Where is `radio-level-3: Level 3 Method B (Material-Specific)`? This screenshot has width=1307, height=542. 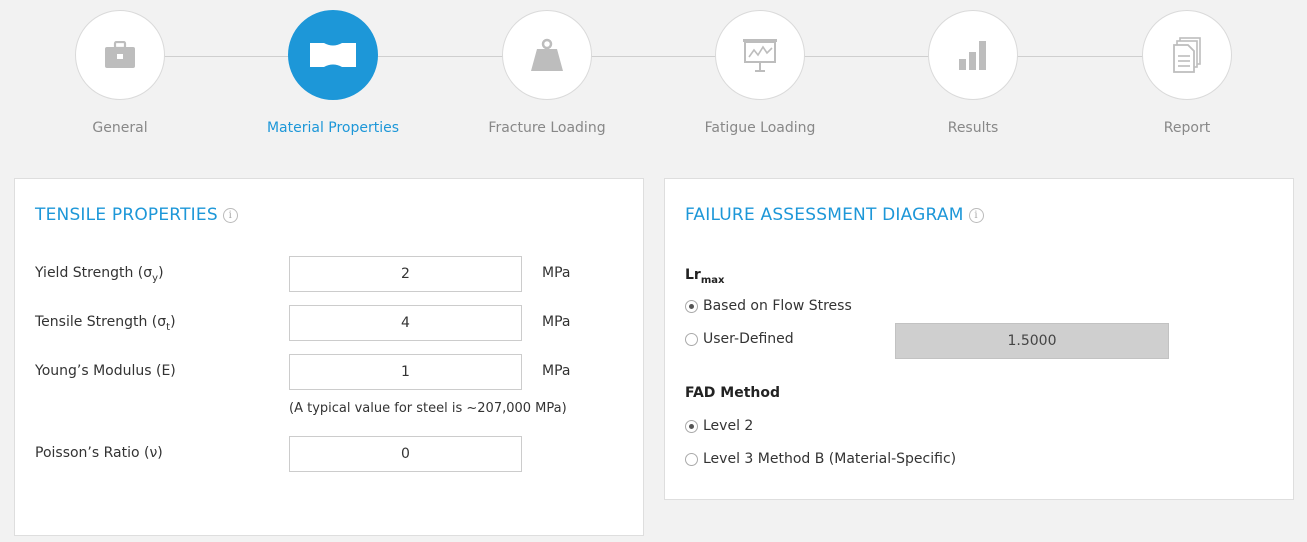 radio-level-3: Level 3 Method B (Material-Specific) is located at coordinates (820, 459).